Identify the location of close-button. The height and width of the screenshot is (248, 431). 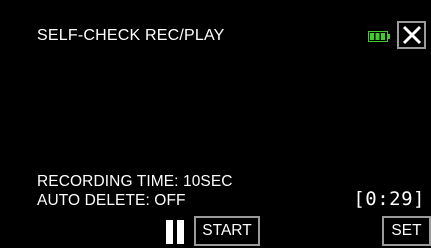
(411, 35).